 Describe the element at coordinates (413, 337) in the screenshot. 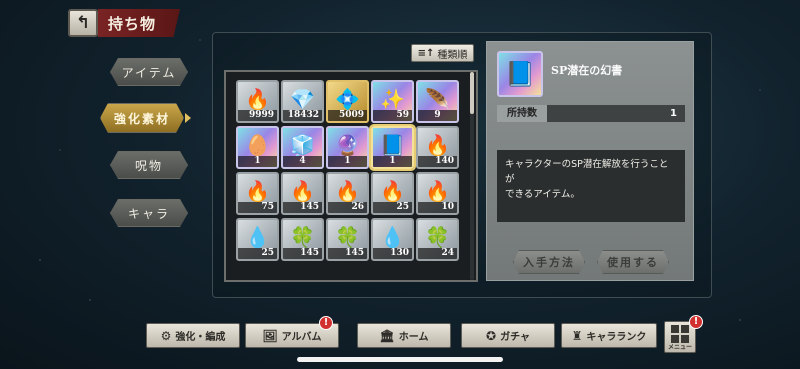

I see `nav-label: ホーム` at that location.